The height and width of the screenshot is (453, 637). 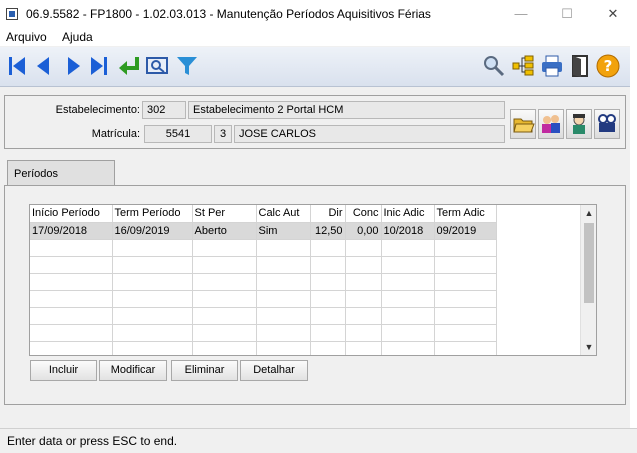 What do you see at coordinates (318, 440) in the screenshot?
I see `status-bar: Enter data or press ESC to end.` at bounding box center [318, 440].